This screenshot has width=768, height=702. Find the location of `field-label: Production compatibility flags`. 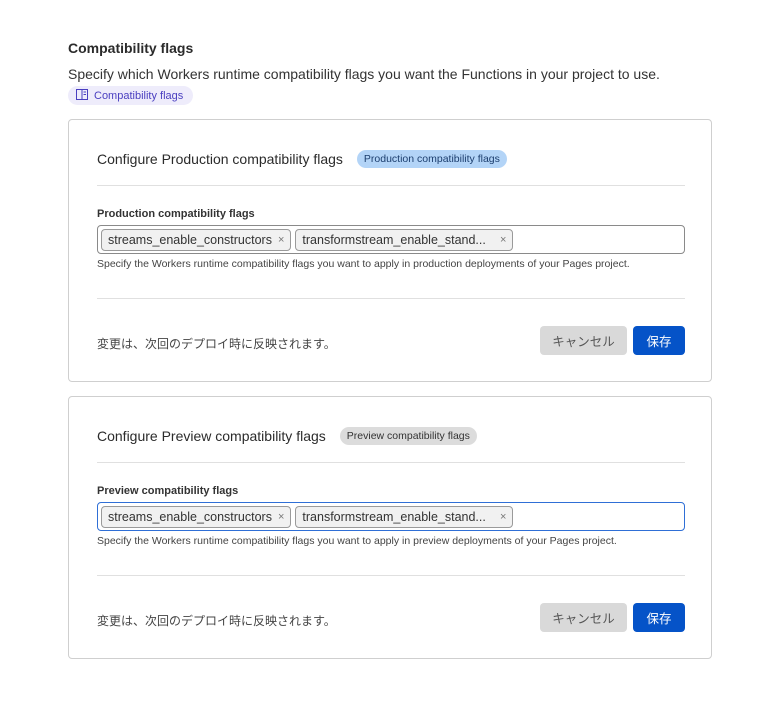

field-label: Production compatibility flags is located at coordinates (176, 214).